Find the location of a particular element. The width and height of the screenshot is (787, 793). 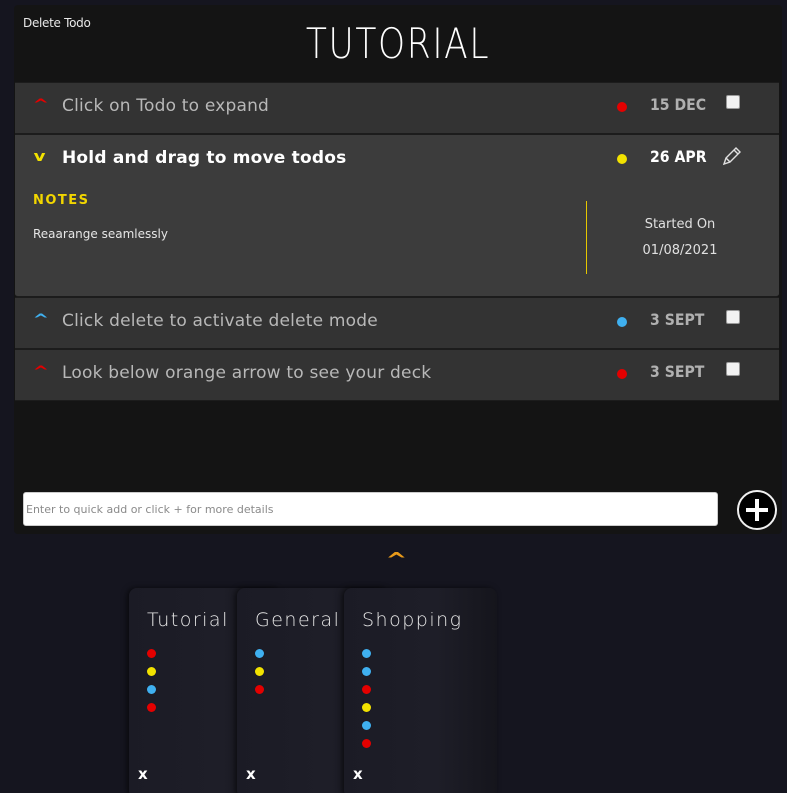

todo-date: 15 DEC is located at coordinates (678, 104).